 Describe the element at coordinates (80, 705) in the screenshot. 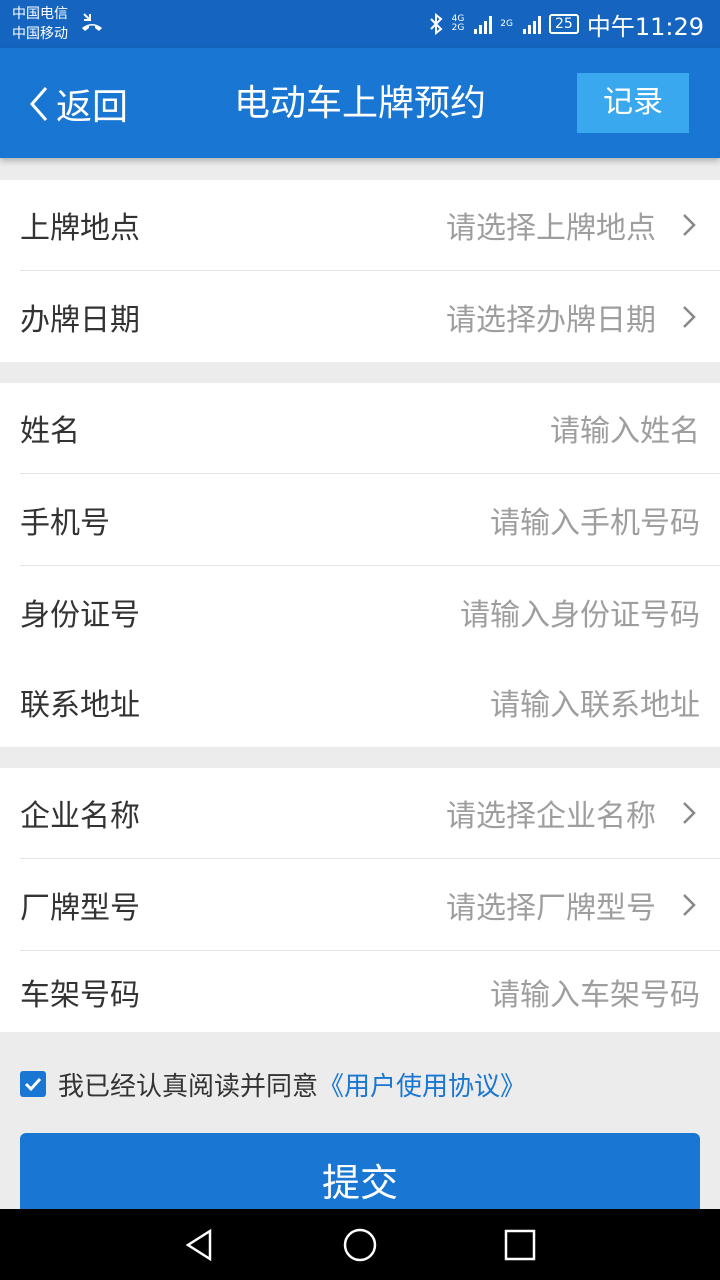

I see `row-label: 联系地址` at that location.